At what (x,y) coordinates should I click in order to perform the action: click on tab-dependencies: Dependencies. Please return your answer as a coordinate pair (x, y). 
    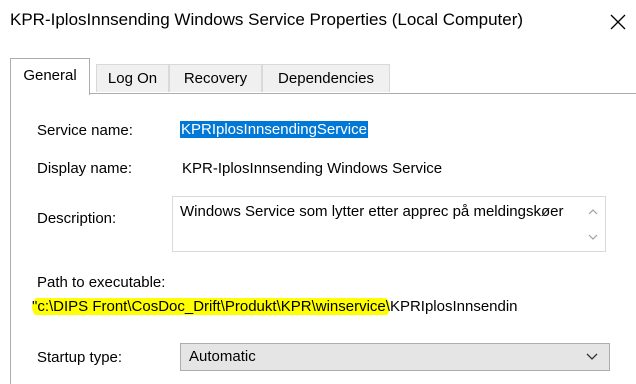
    Looking at the image, I should click on (326, 78).